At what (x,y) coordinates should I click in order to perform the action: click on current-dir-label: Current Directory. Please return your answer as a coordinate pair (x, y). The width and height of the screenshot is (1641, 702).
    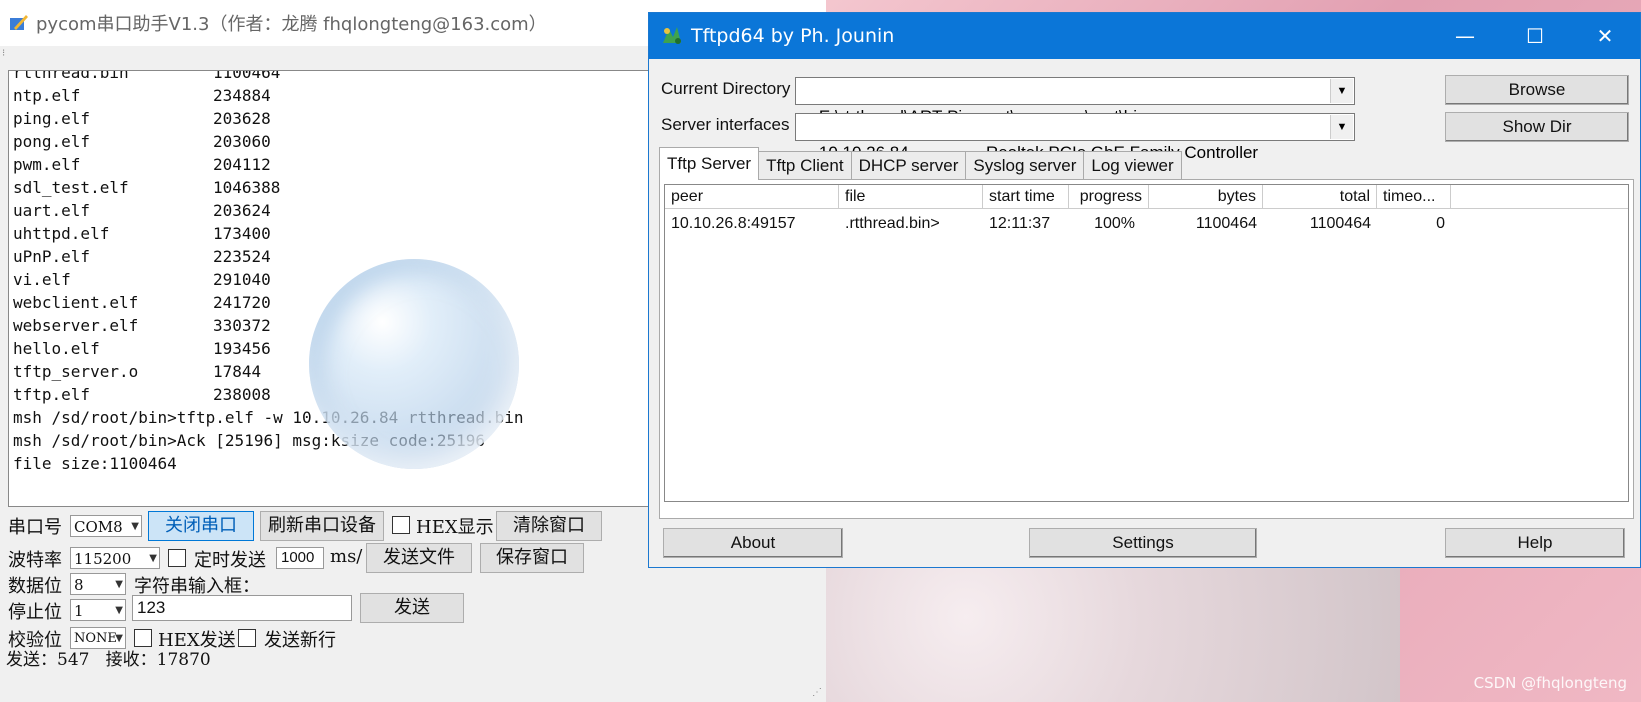
    Looking at the image, I should click on (726, 88).